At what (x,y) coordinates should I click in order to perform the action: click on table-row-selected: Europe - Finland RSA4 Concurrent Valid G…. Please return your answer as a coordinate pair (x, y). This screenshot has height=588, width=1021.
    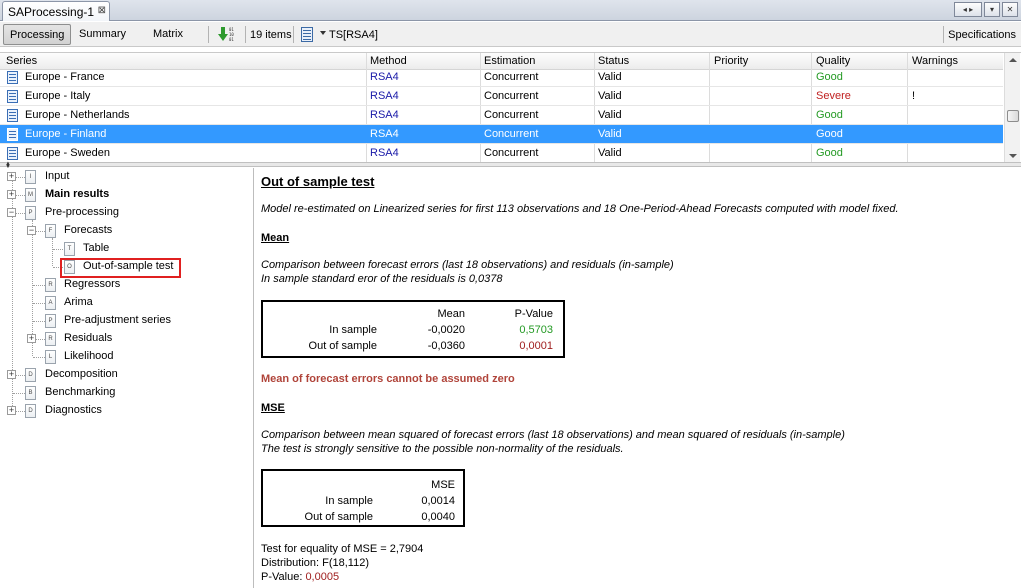
    Looking at the image, I should click on (501, 134).